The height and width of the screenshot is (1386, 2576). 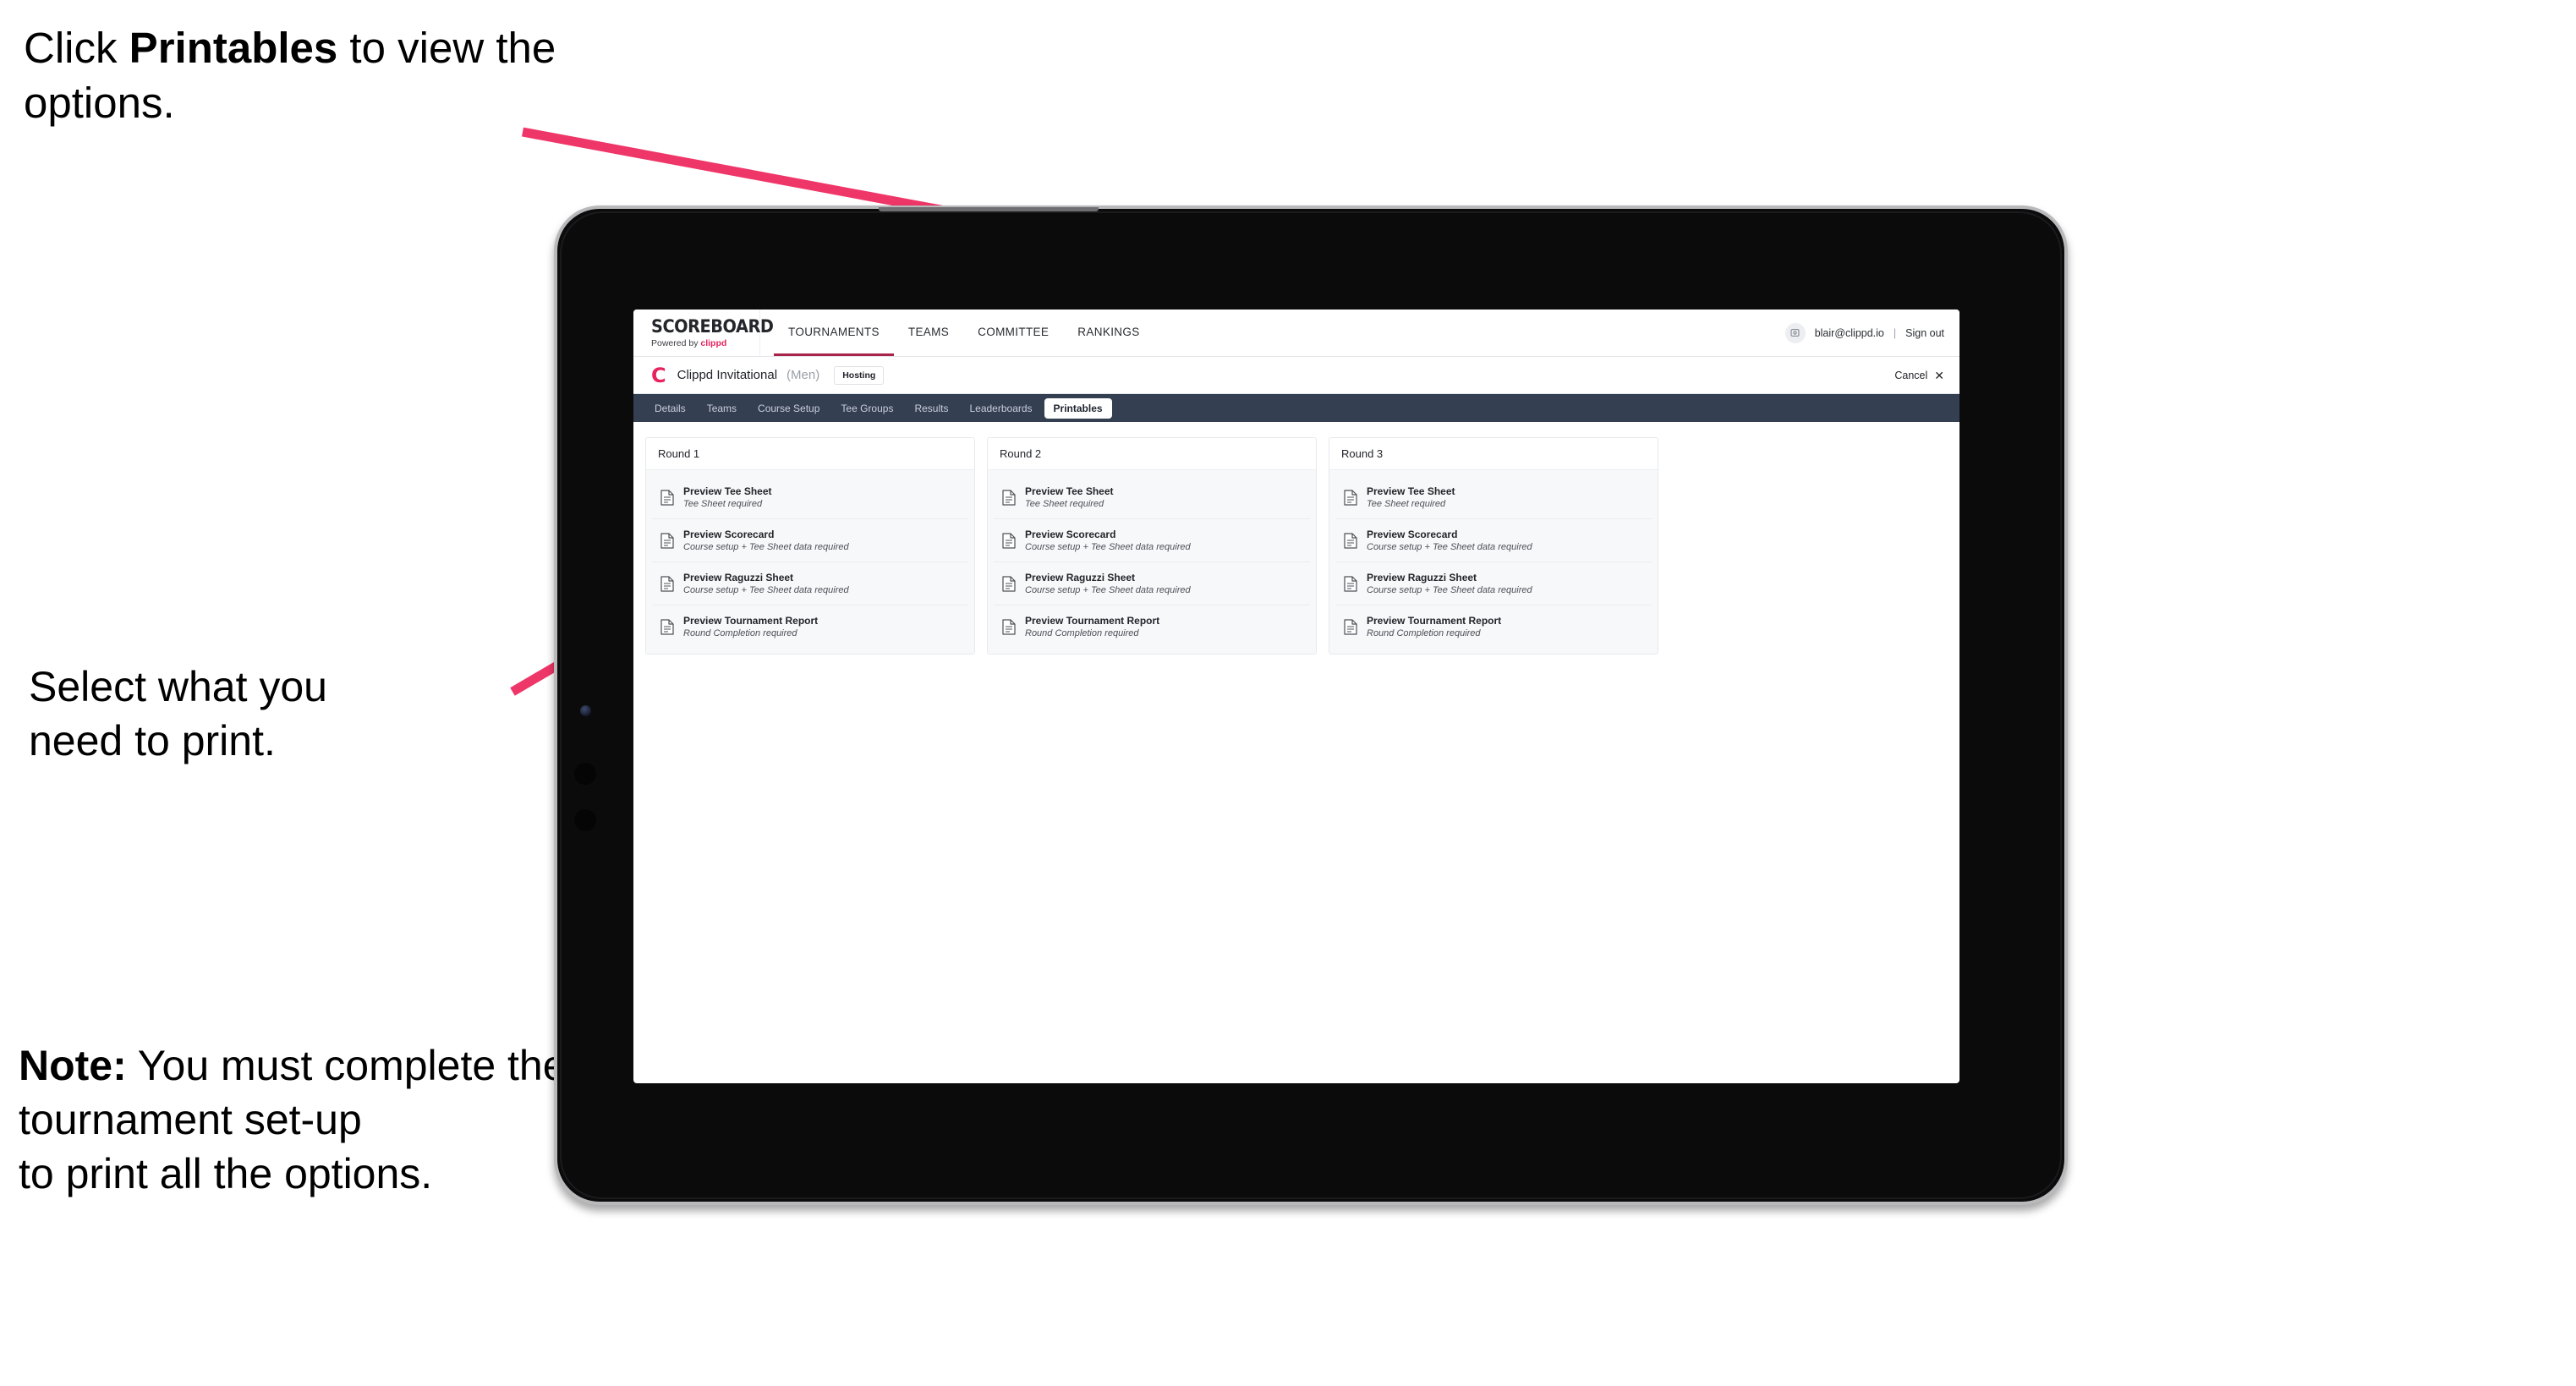 I want to click on round-3-title: Round 3, so click(x=1493, y=454).